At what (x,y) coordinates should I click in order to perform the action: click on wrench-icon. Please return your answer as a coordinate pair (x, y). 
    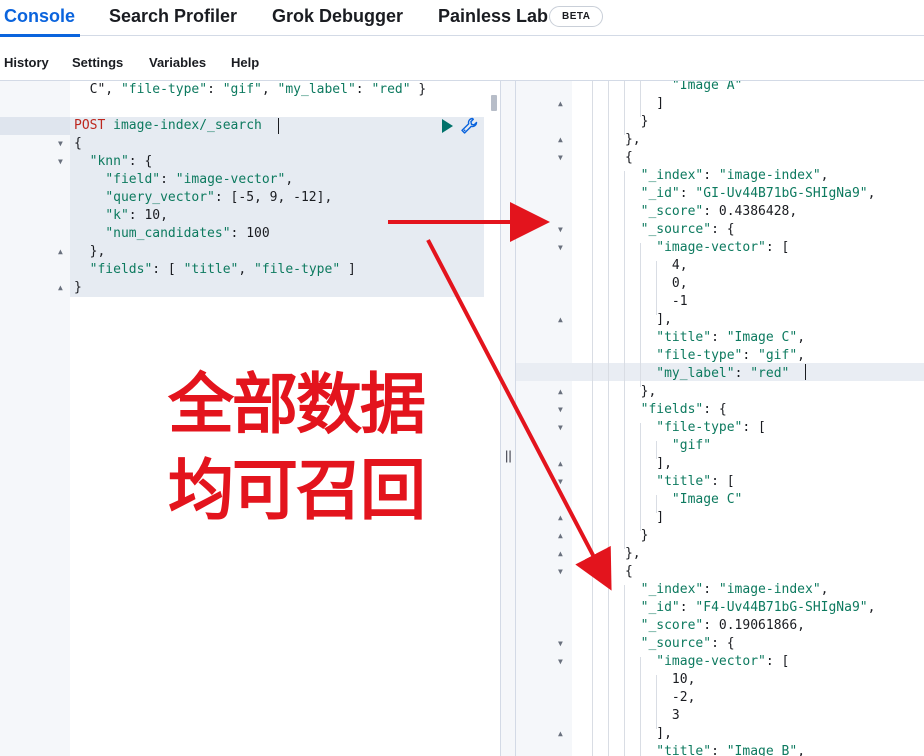
    Looking at the image, I should click on (469, 126).